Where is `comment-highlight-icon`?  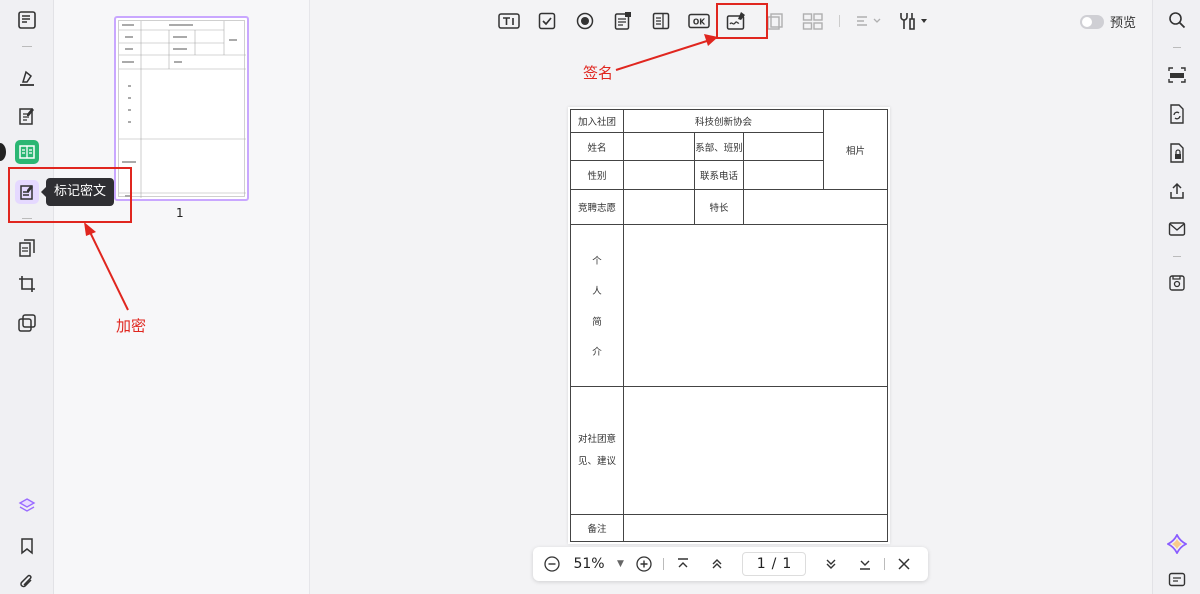 comment-highlight-icon is located at coordinates (27, 78).